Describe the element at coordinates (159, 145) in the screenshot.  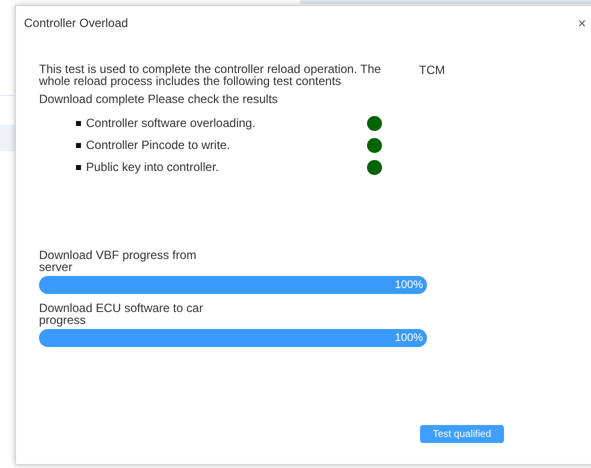
I see `step-label: Controller Pincode to write.` at that location.